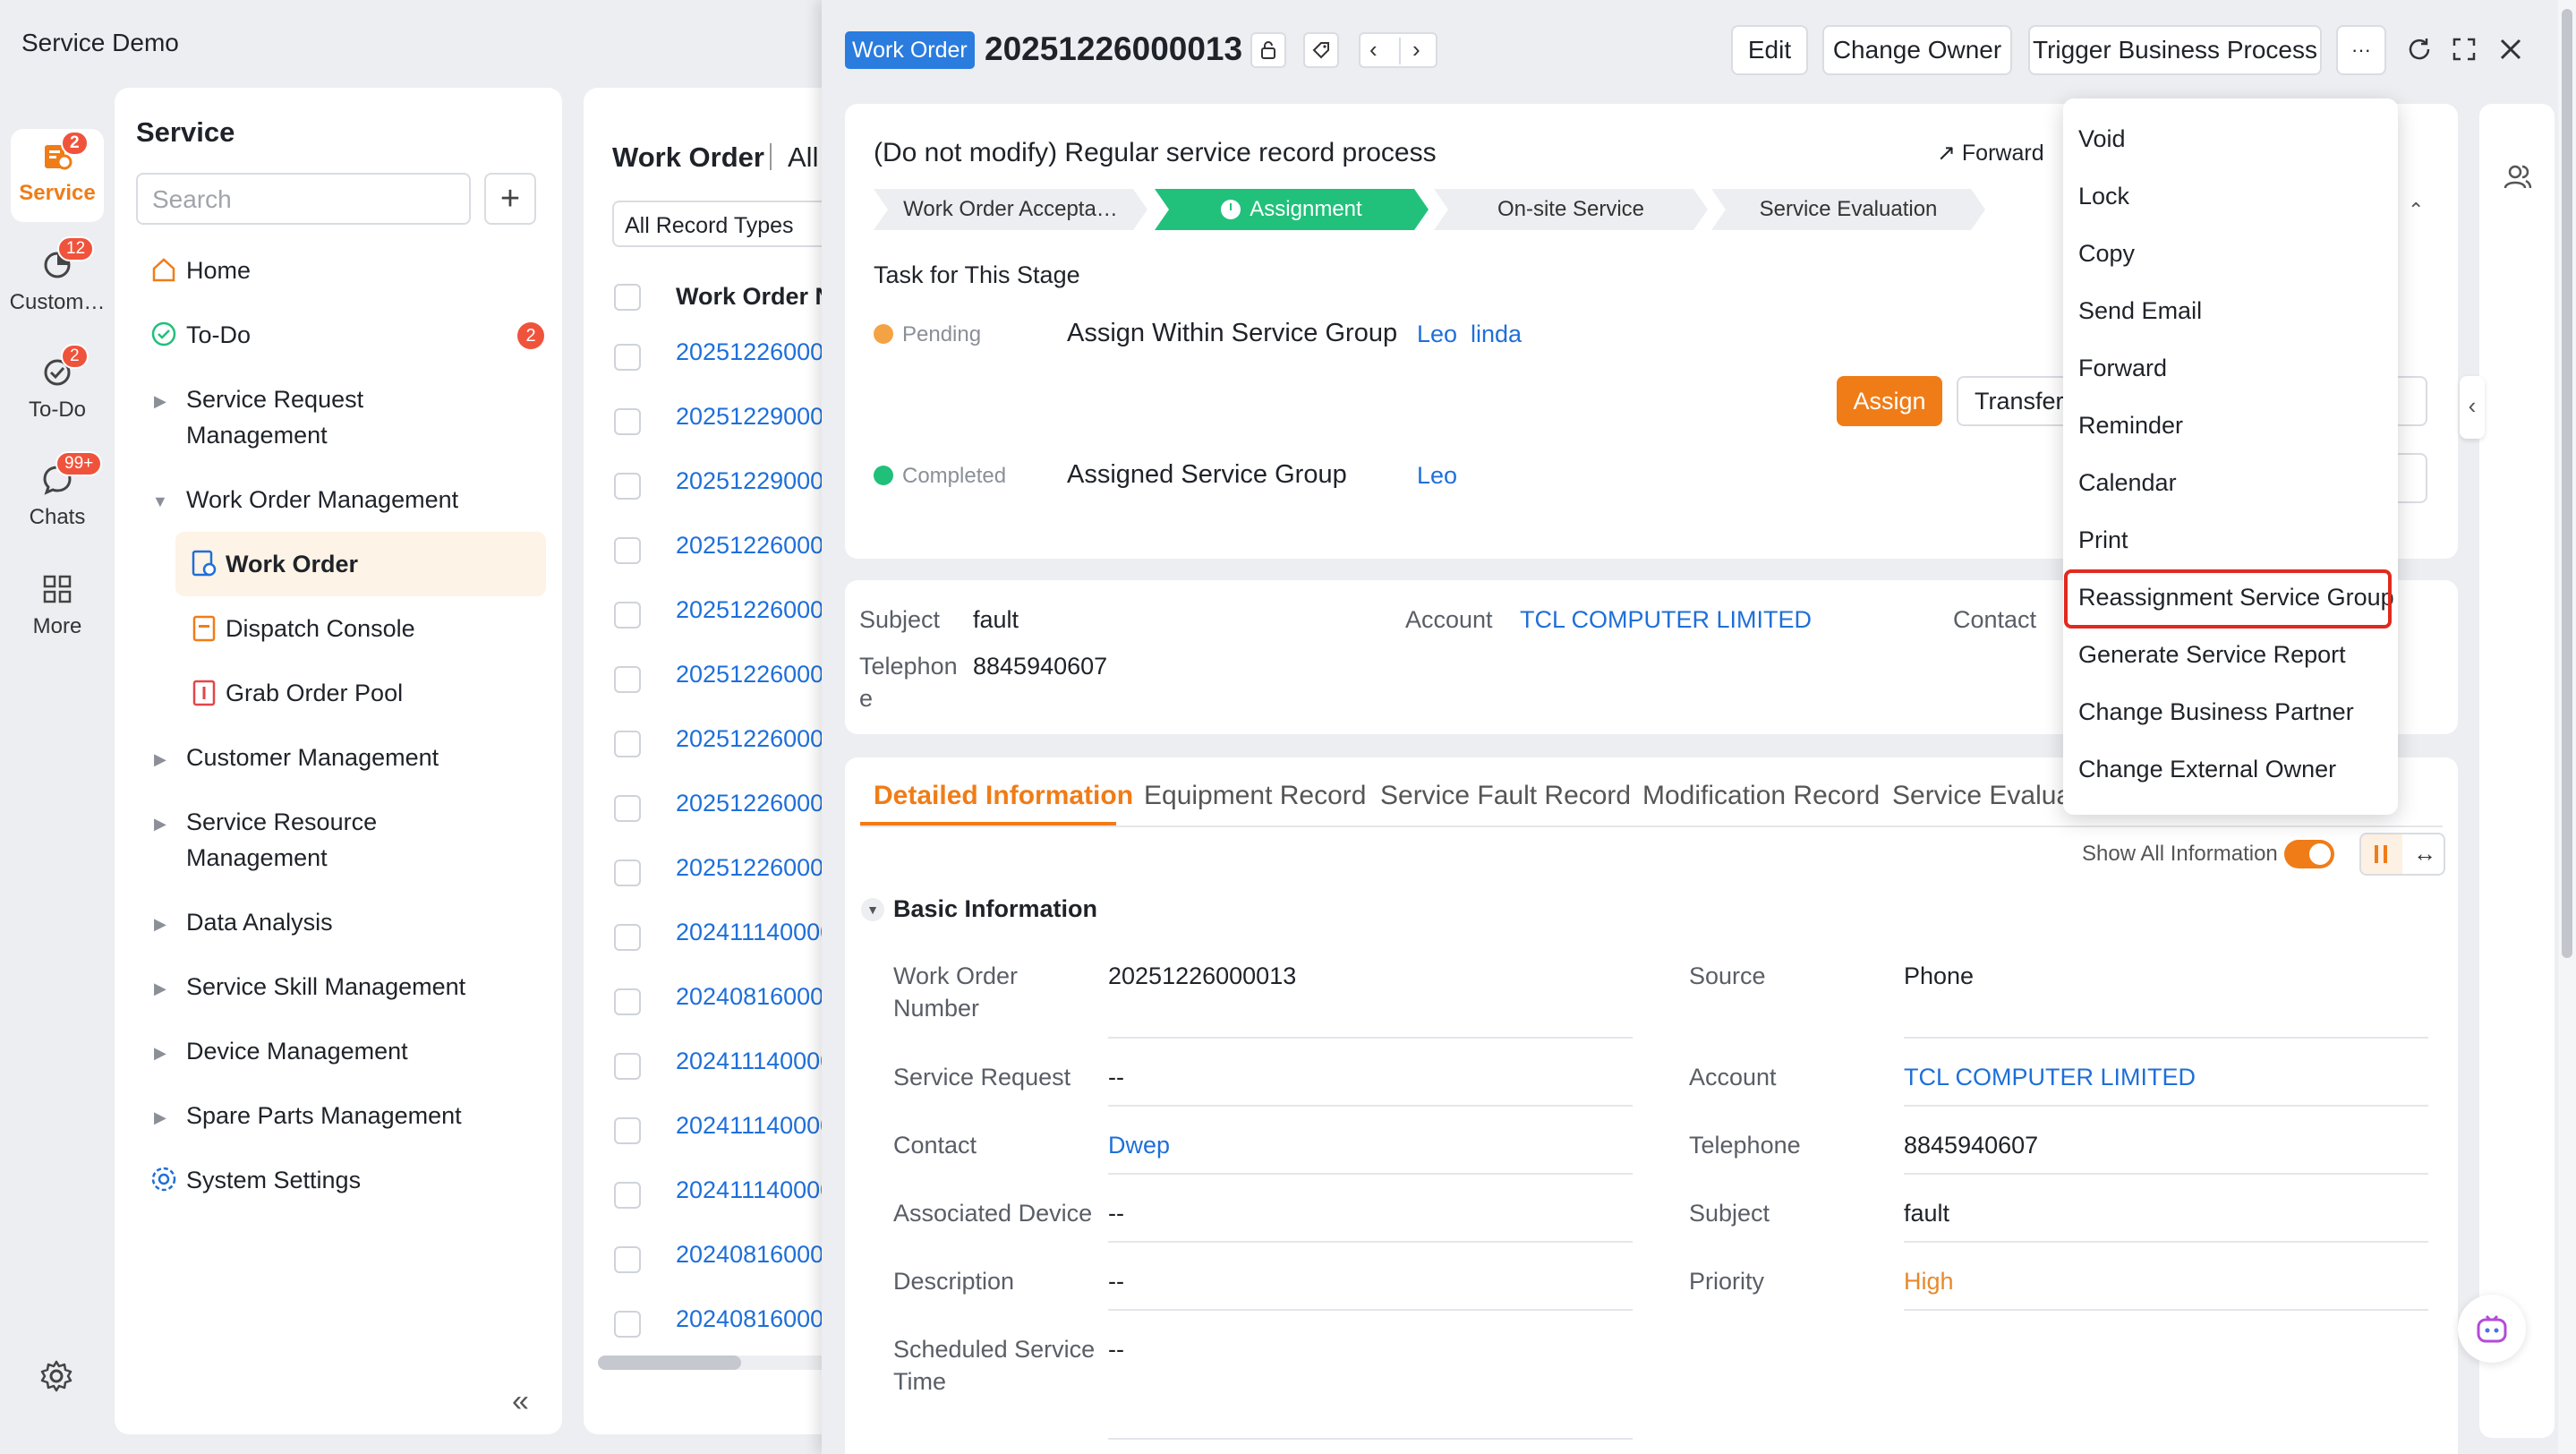  I want to click on menu-item-lock: Lock, so click(2103, 196).